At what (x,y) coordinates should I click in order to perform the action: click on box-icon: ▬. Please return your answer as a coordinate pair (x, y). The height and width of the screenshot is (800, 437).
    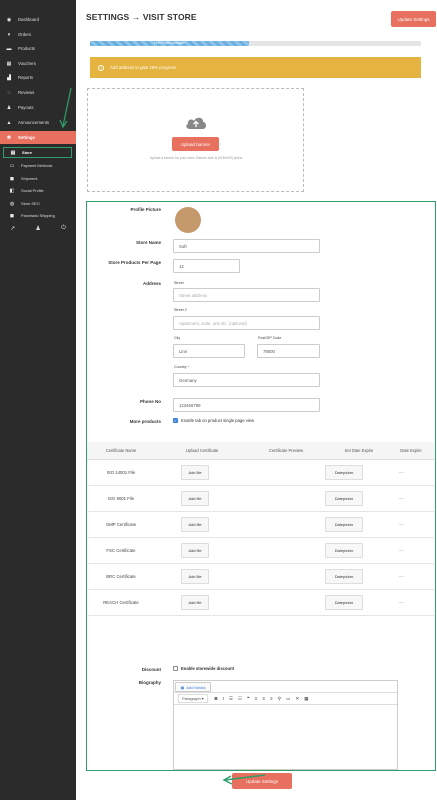
    Looking at the image, I should click on (9, 48).